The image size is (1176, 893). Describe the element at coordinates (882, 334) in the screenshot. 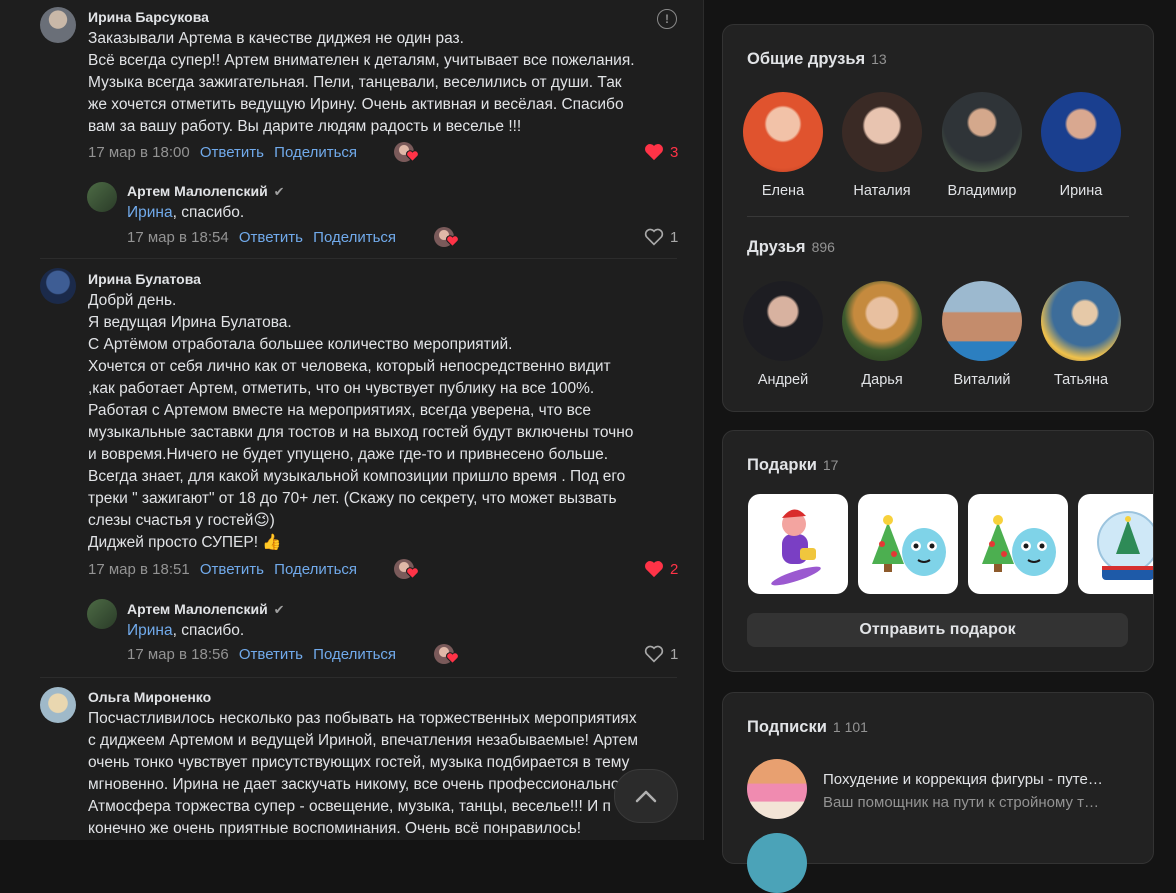

I see `friend-item: Дарья` at that location.